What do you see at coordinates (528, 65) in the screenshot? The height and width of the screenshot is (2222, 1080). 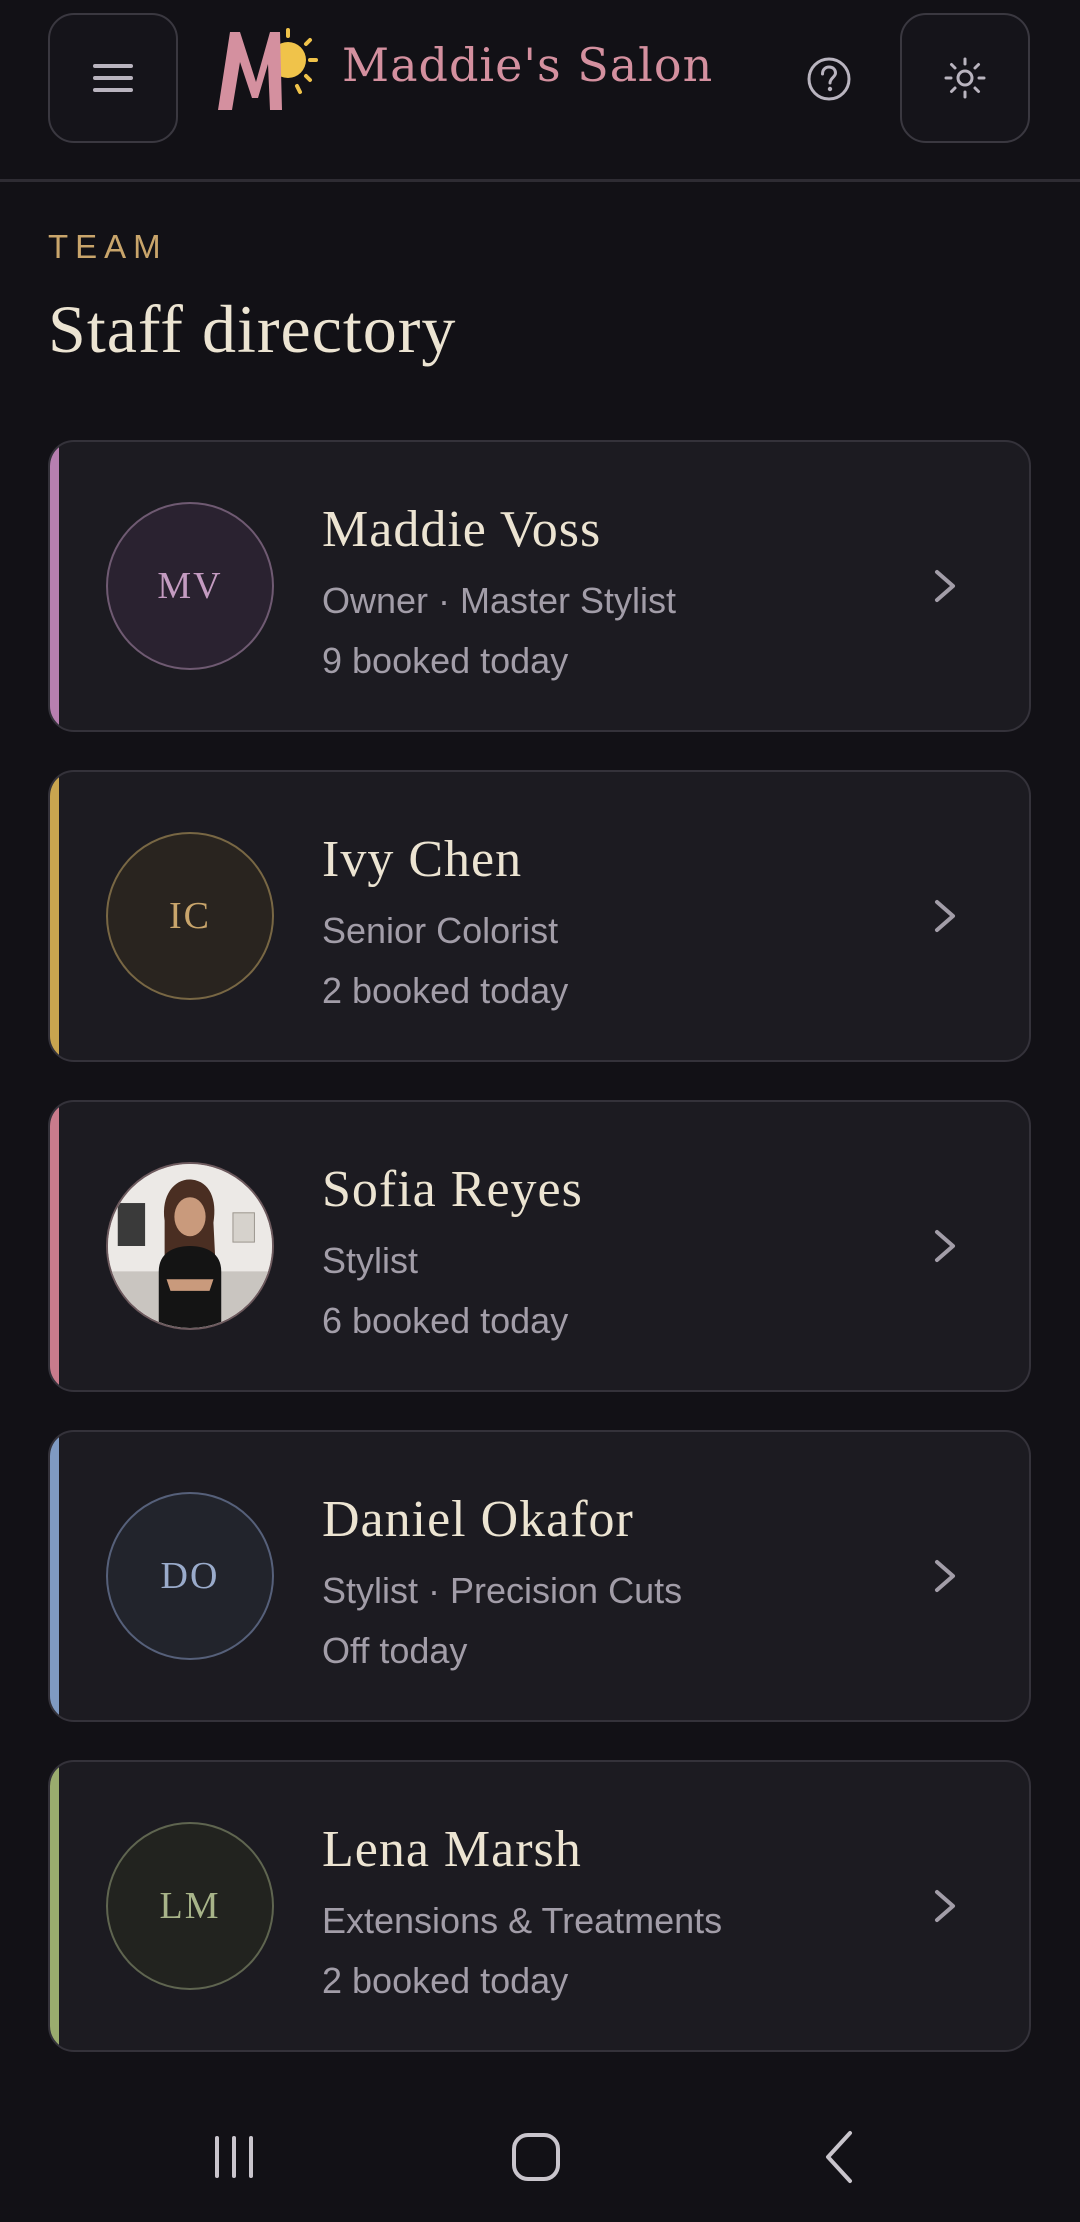 I see `brand-name: Maddie's Salon` at bounding box center [528, 65].